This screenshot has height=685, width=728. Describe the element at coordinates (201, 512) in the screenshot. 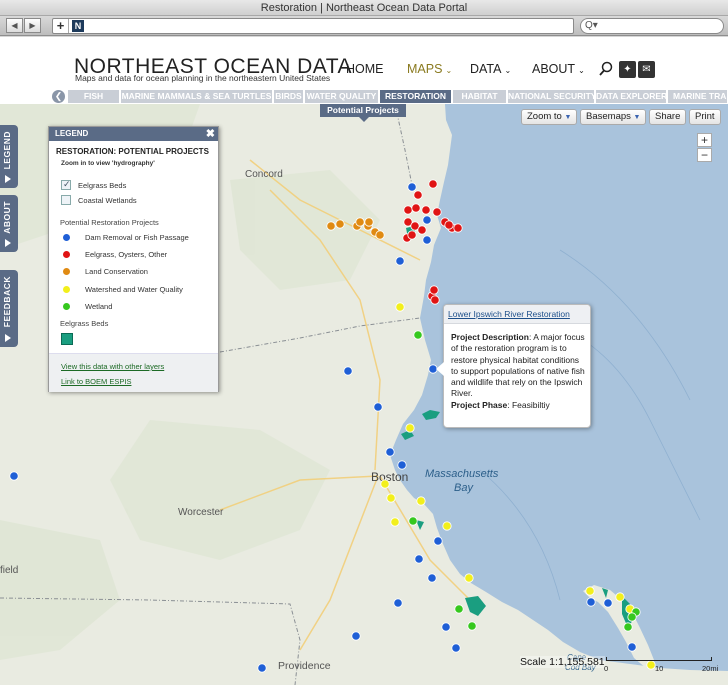

I see `city-label-worcester: Worcester` at that location.